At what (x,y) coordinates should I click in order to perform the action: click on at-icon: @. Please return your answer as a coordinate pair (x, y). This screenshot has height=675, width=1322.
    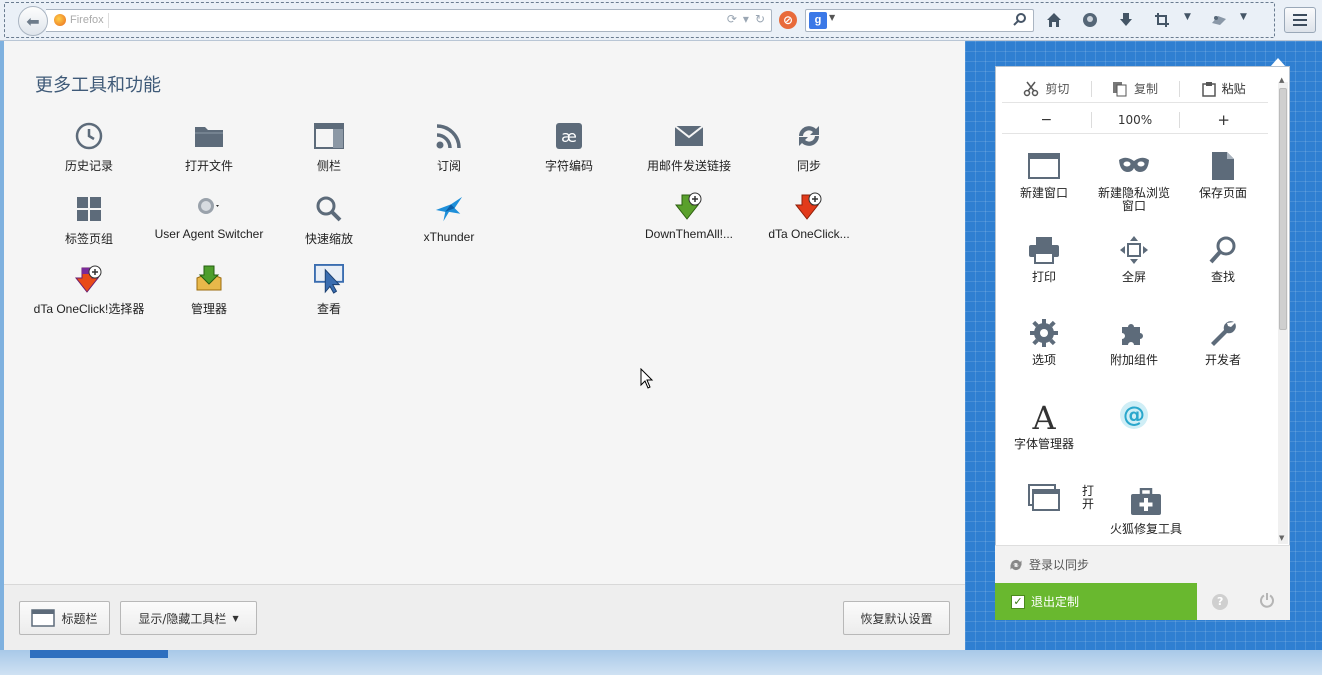
    Looking at the image, I should click on (1134, 415).